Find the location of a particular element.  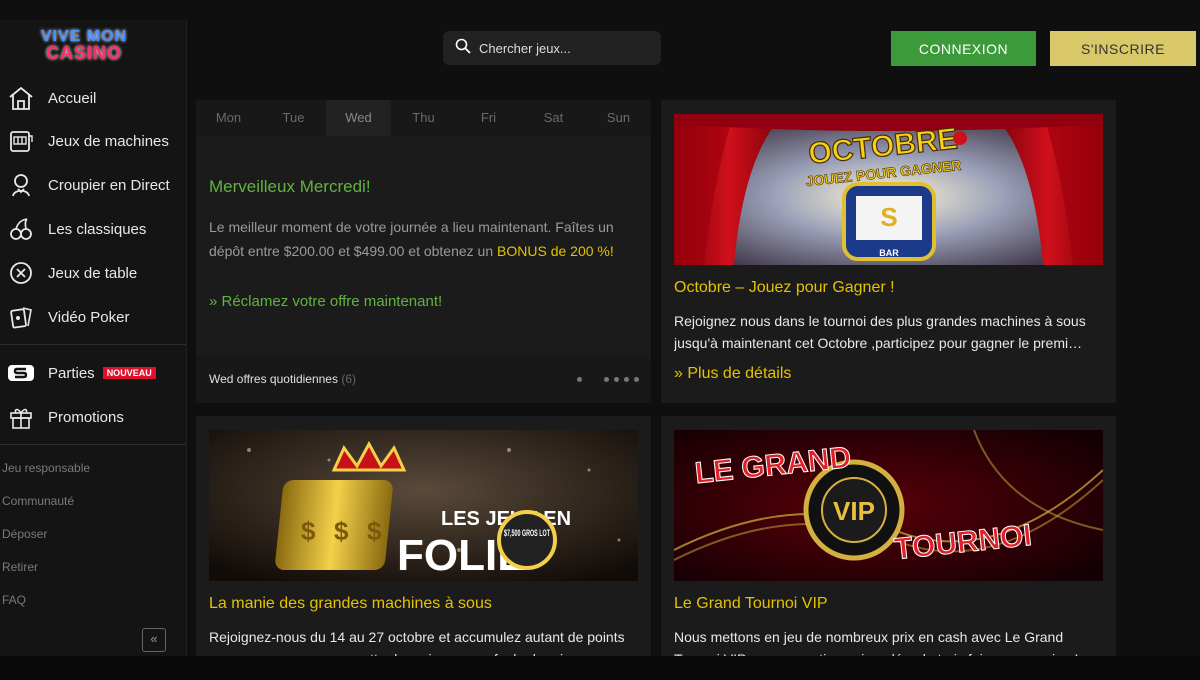

parties-logo-icon is located at coordinates (21, 373).